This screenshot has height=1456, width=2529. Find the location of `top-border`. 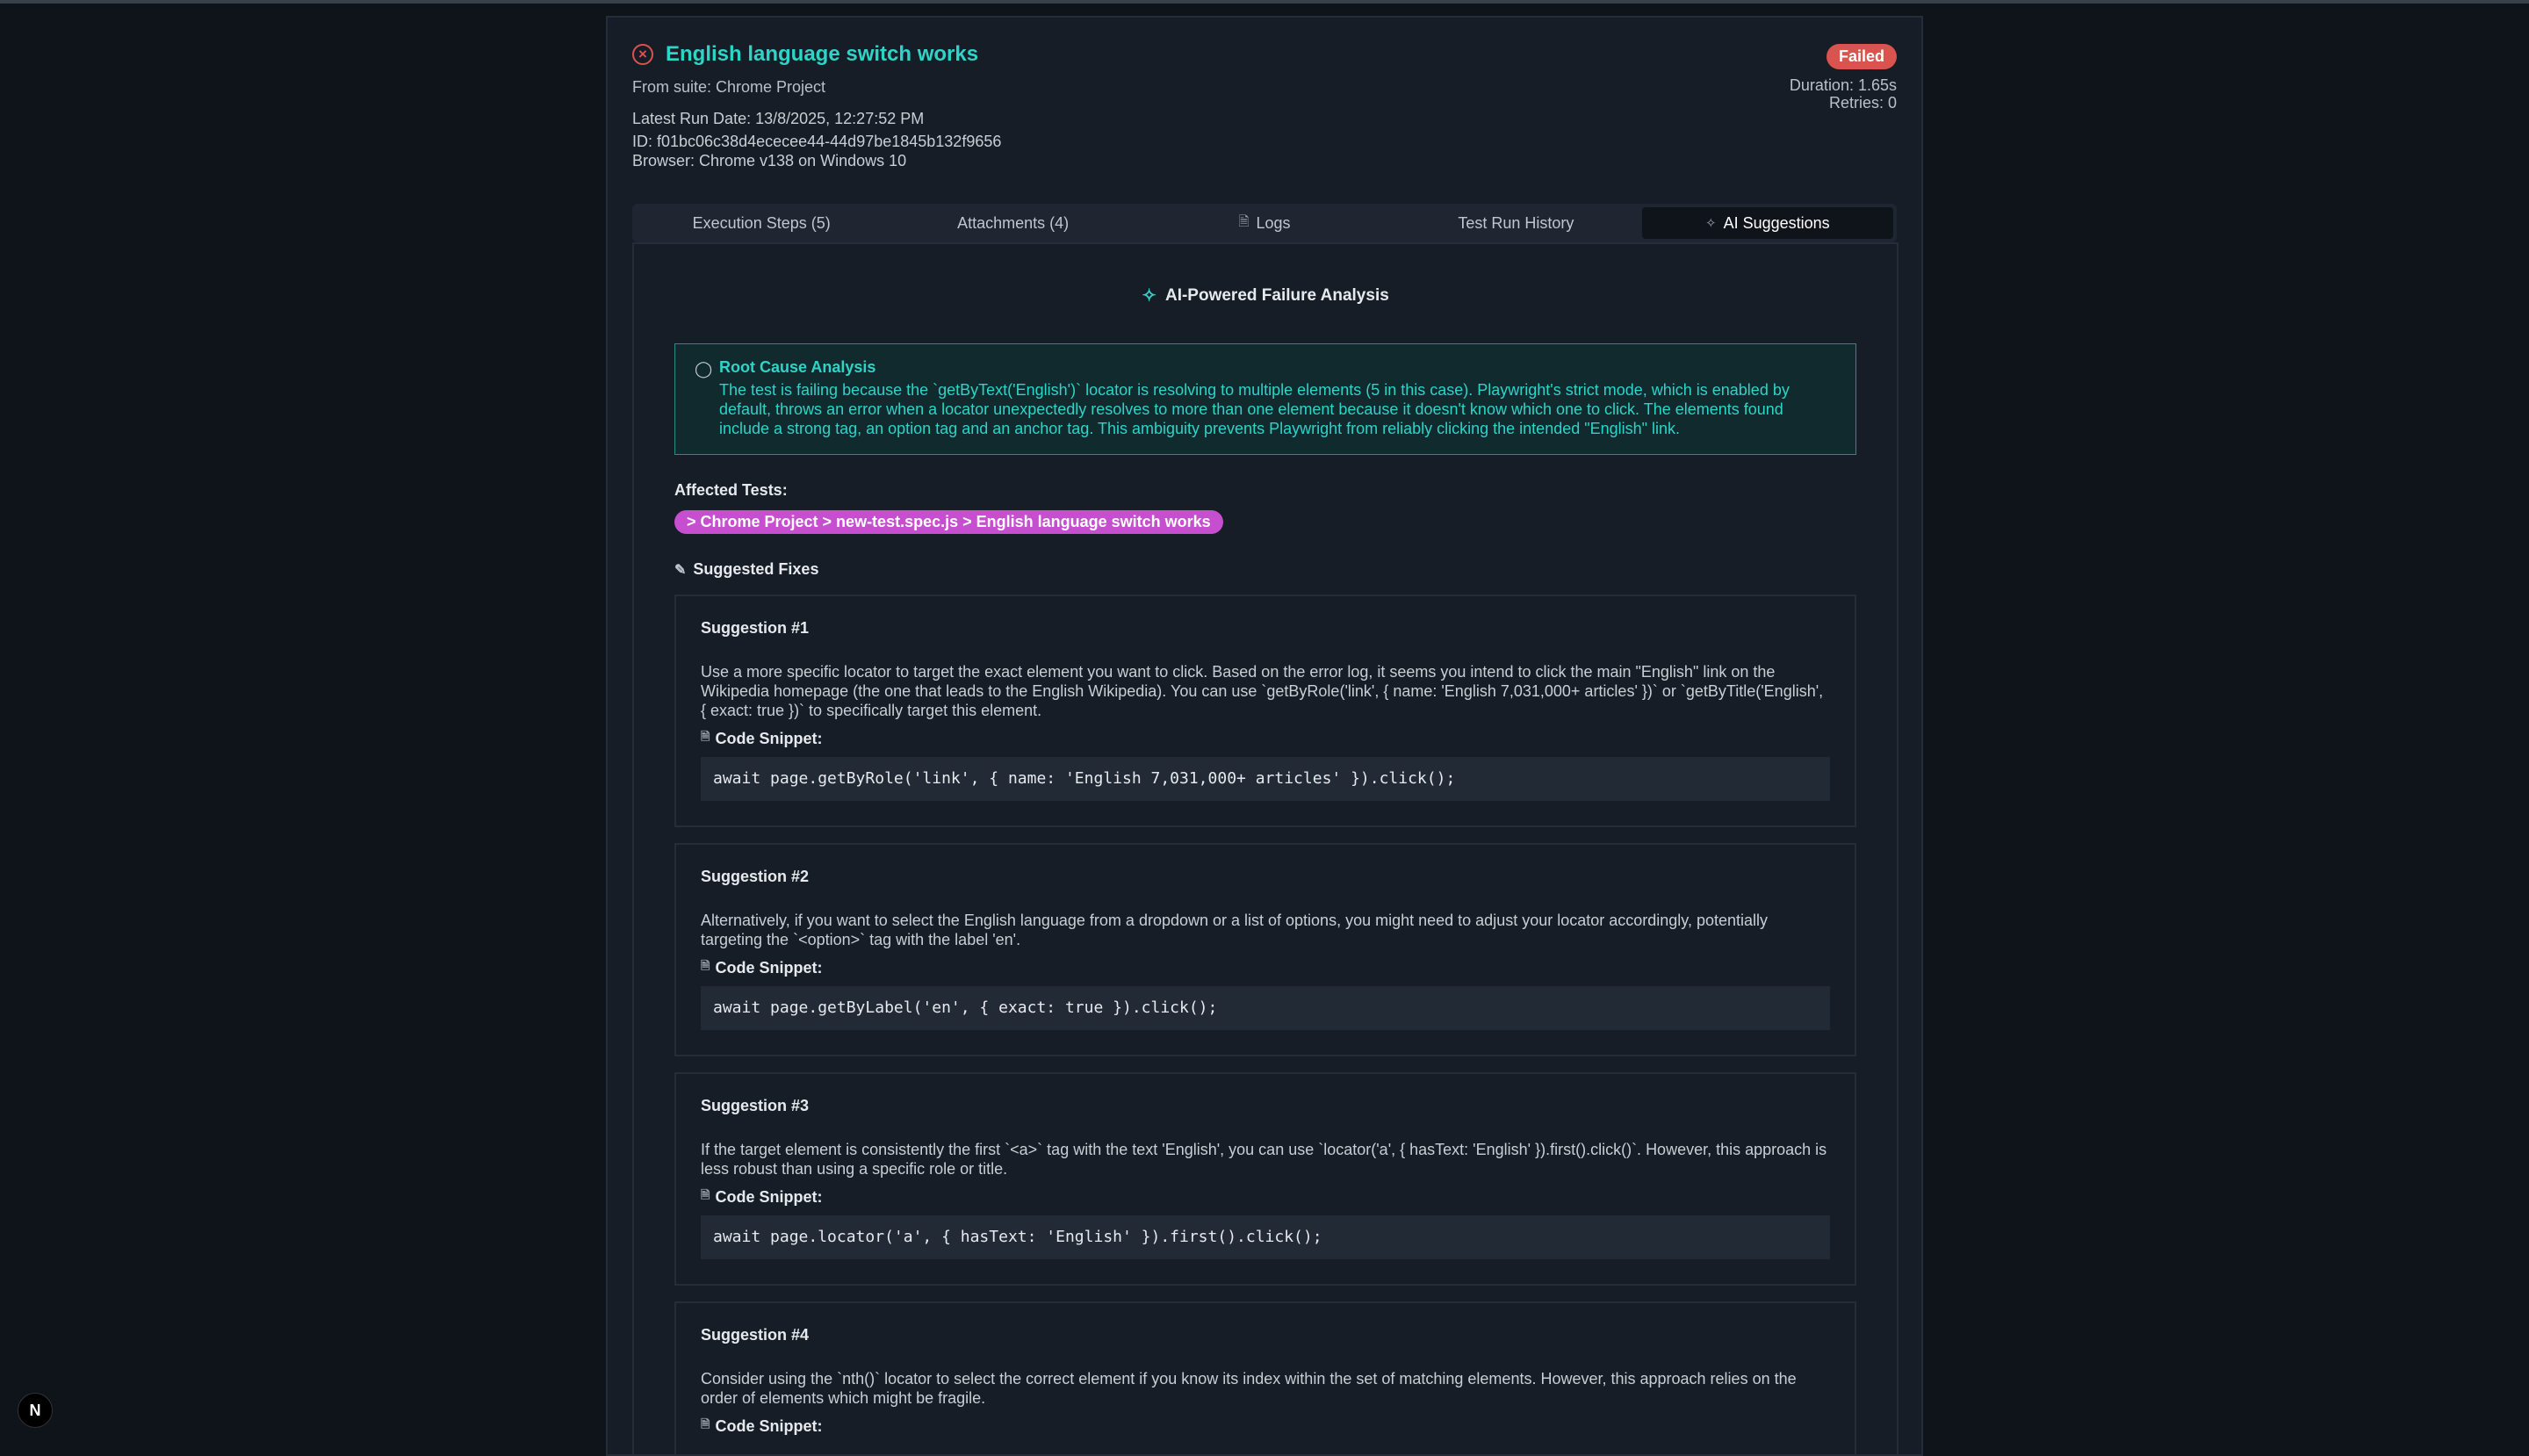

top-border is located at coordinates (1265, 2).